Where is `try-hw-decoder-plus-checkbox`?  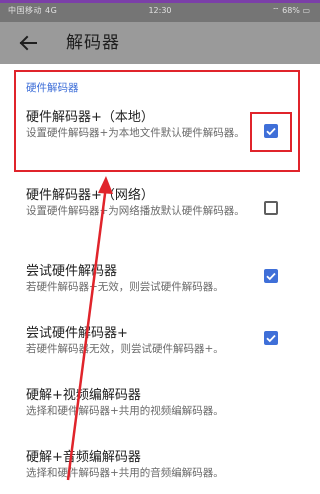 try-hw-decoder-plus-checkbox is located at coordinates (271, 338).